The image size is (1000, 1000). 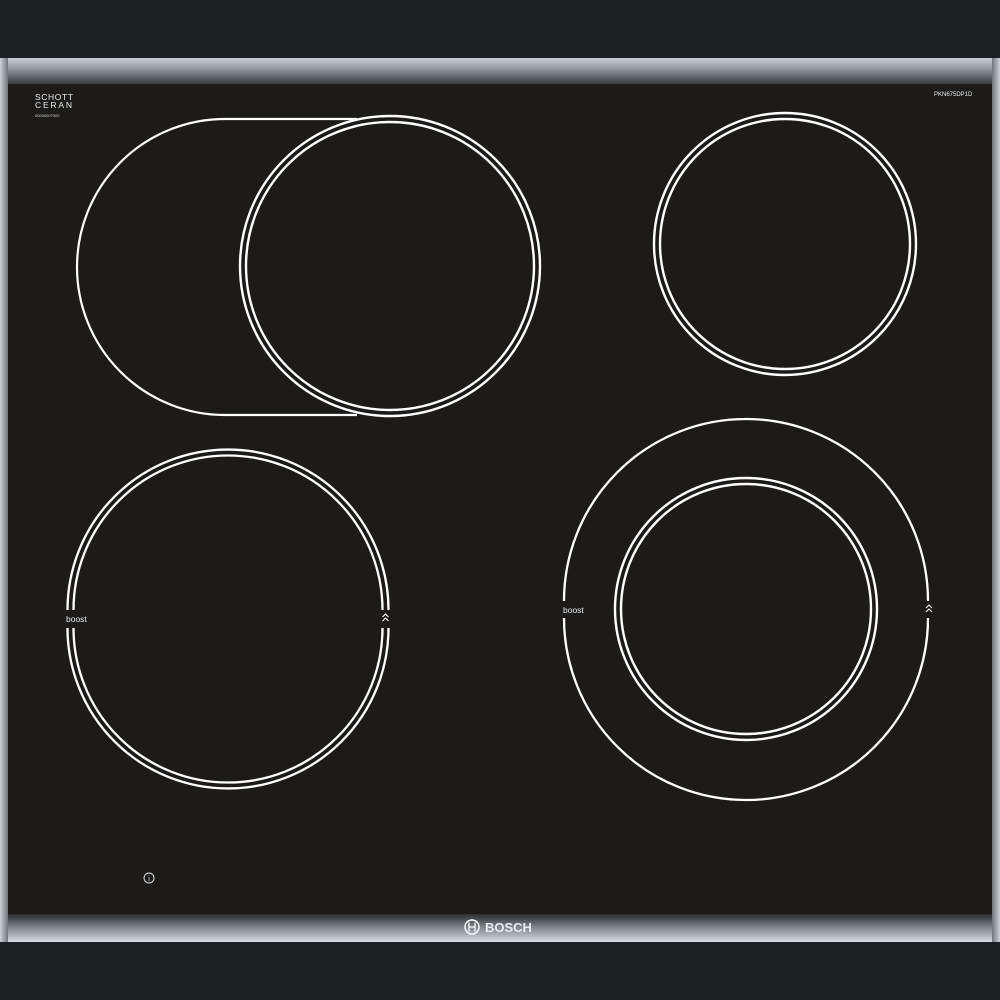 What do you see at coordinates (54, 105) in the screenshot?
I see `ceran-label: CERAN` at bounding box center [54, 105].